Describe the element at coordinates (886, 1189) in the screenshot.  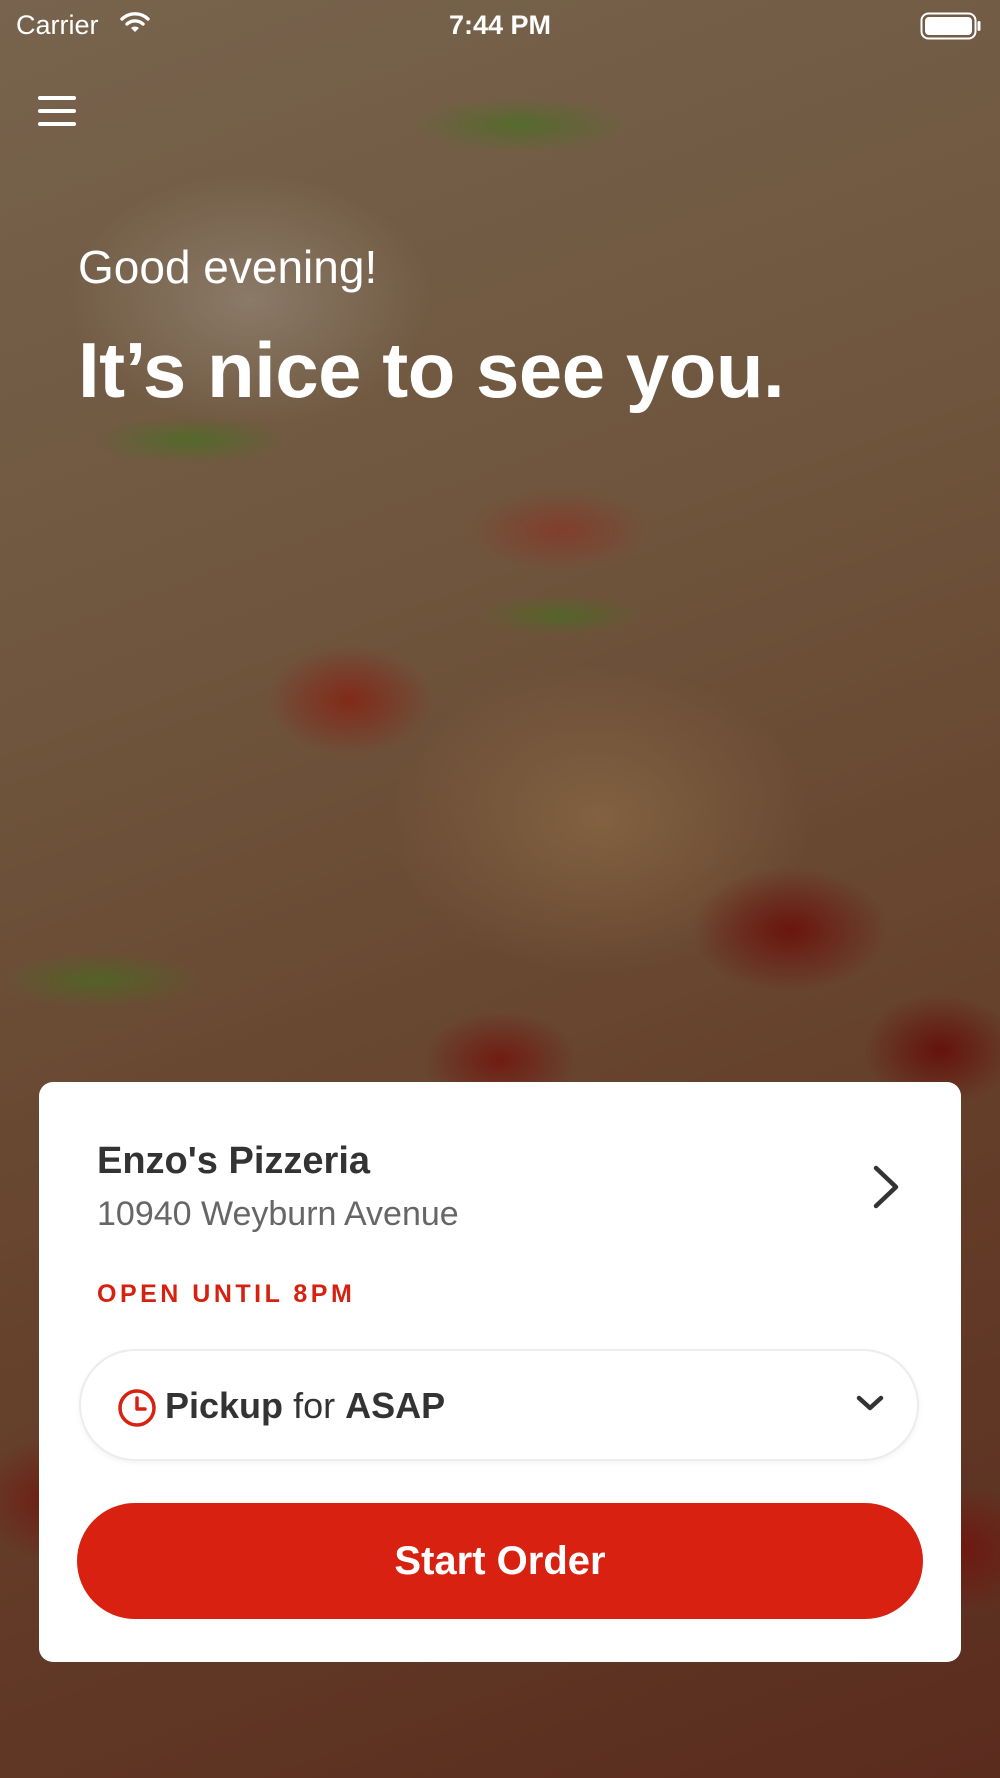
I see `chevron-right-icon` at that location.